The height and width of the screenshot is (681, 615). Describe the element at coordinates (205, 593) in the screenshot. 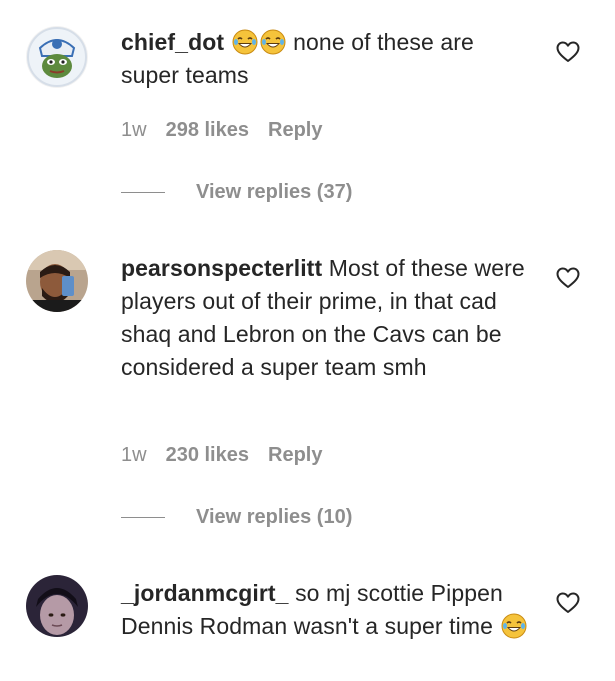

I see `comment-username: _jordanmcgirt_` at that location.